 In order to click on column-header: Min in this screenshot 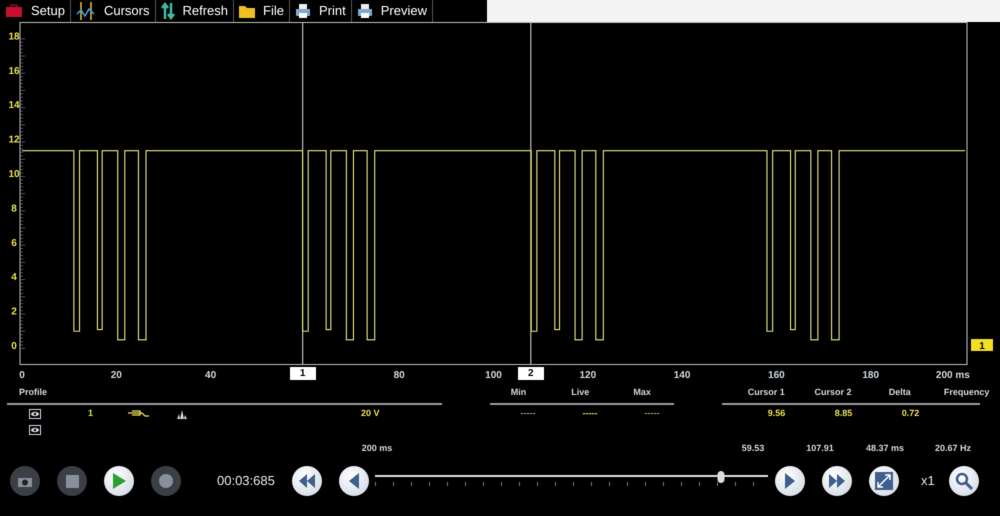, I will do `click(519, 393)`.